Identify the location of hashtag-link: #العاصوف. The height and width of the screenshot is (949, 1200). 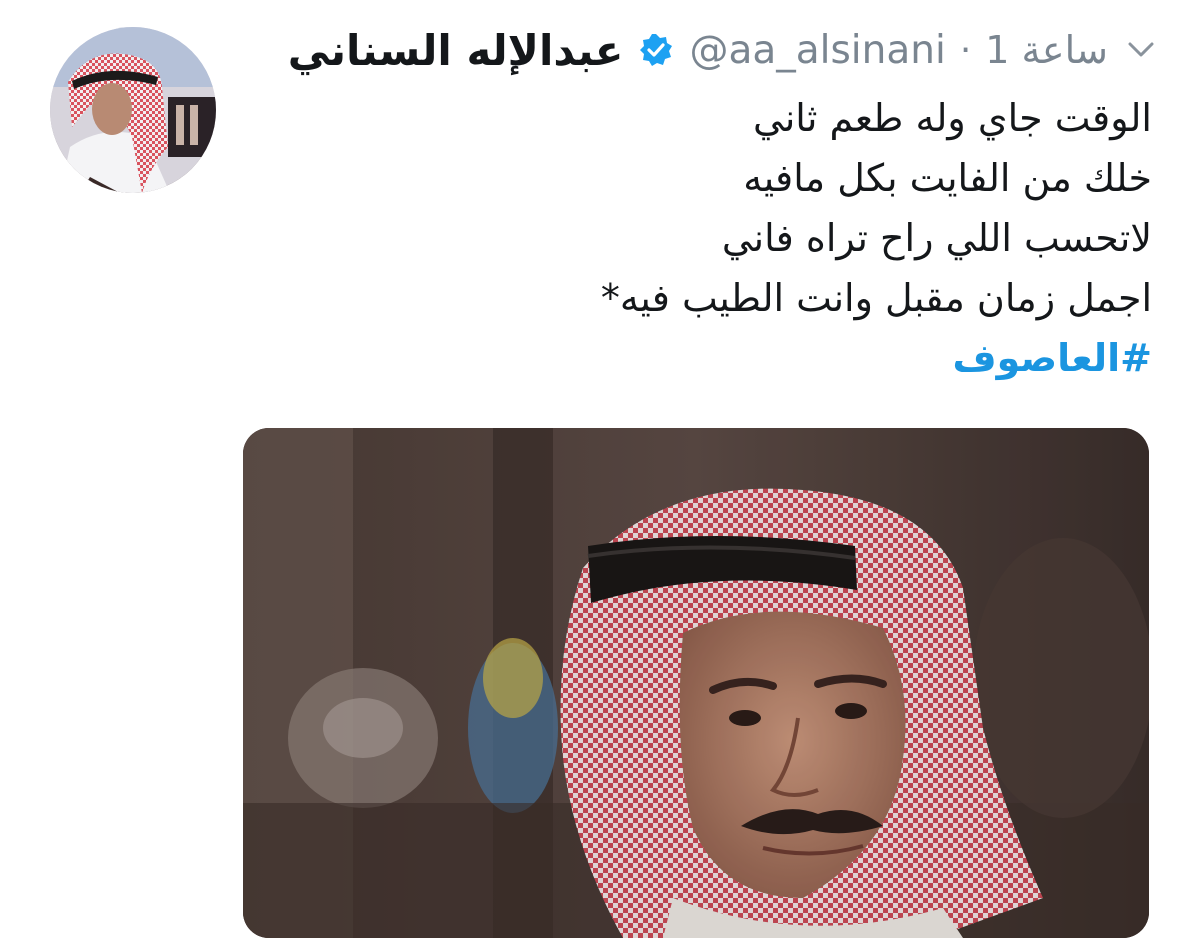
(702, 358).